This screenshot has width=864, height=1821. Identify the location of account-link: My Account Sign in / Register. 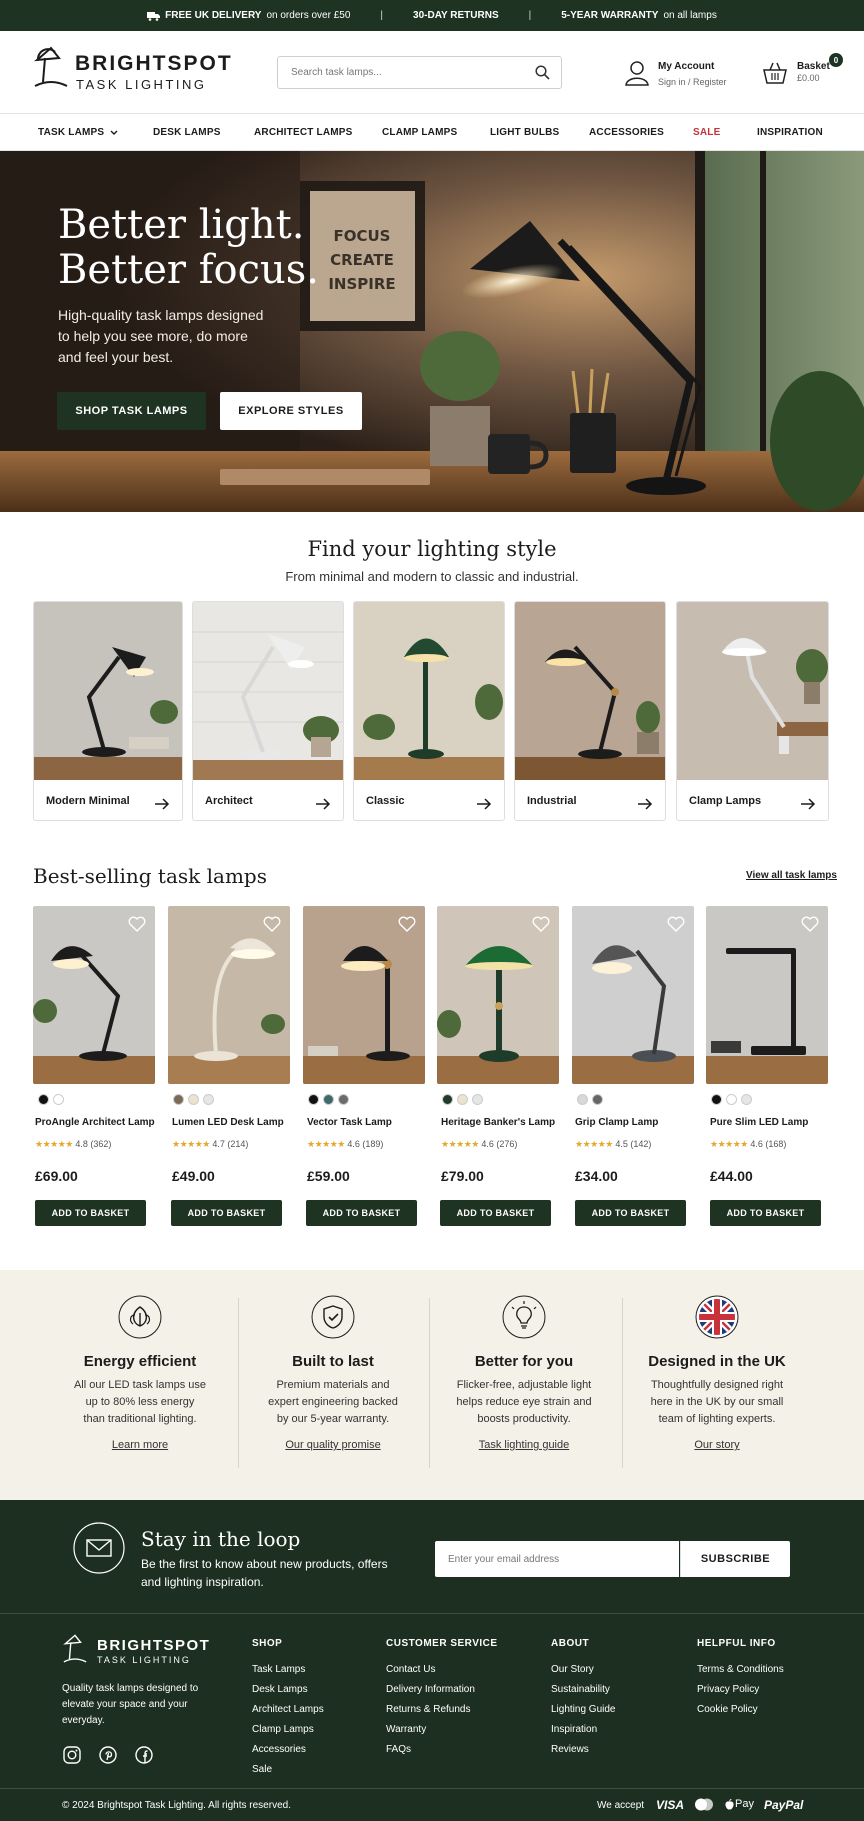
(680, 74).